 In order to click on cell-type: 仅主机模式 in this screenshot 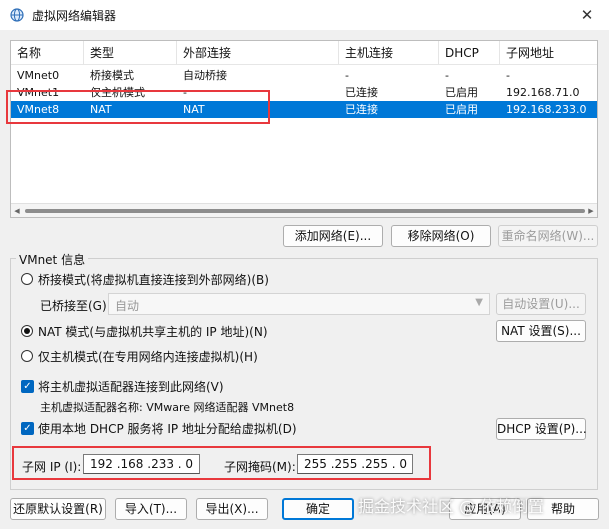, I will do `click(117, 92)`.